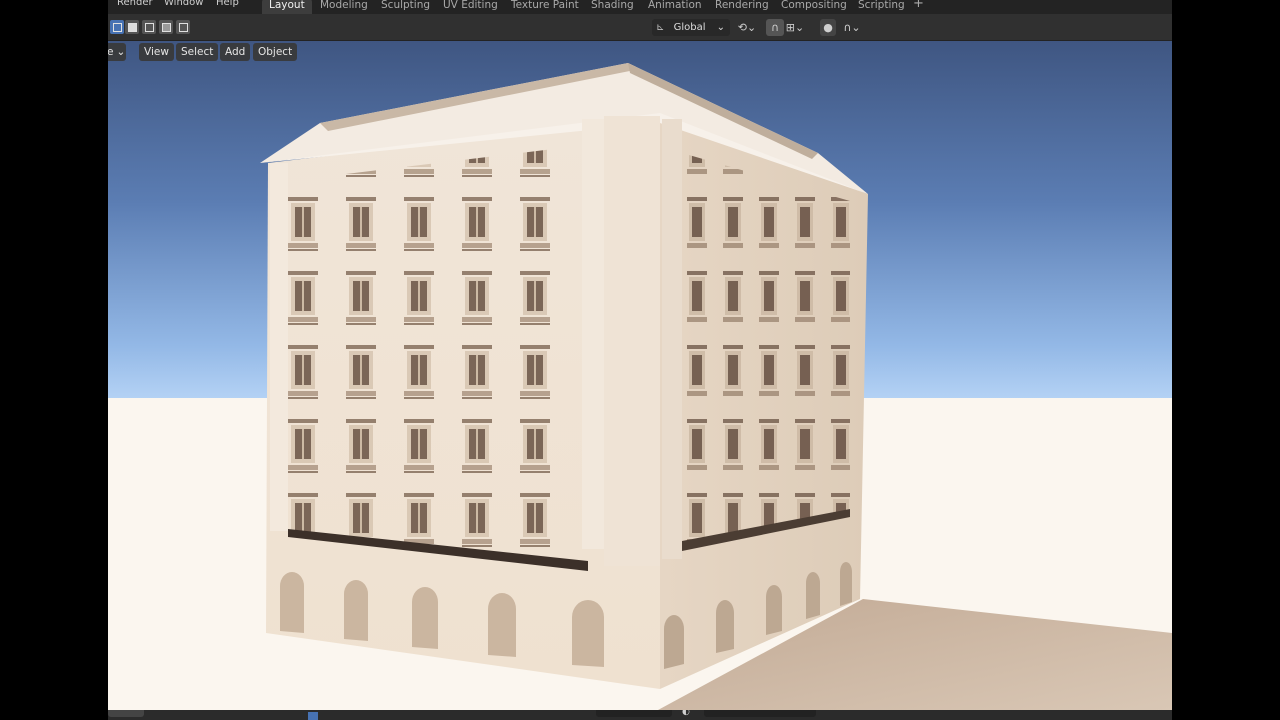 The width and height of the screenshot is (1280, 720). What do you see at coordinates (470, 7) in the screenshot?
I see `tab-uv-editing: UV Editing` at bounding box center [470, 7].